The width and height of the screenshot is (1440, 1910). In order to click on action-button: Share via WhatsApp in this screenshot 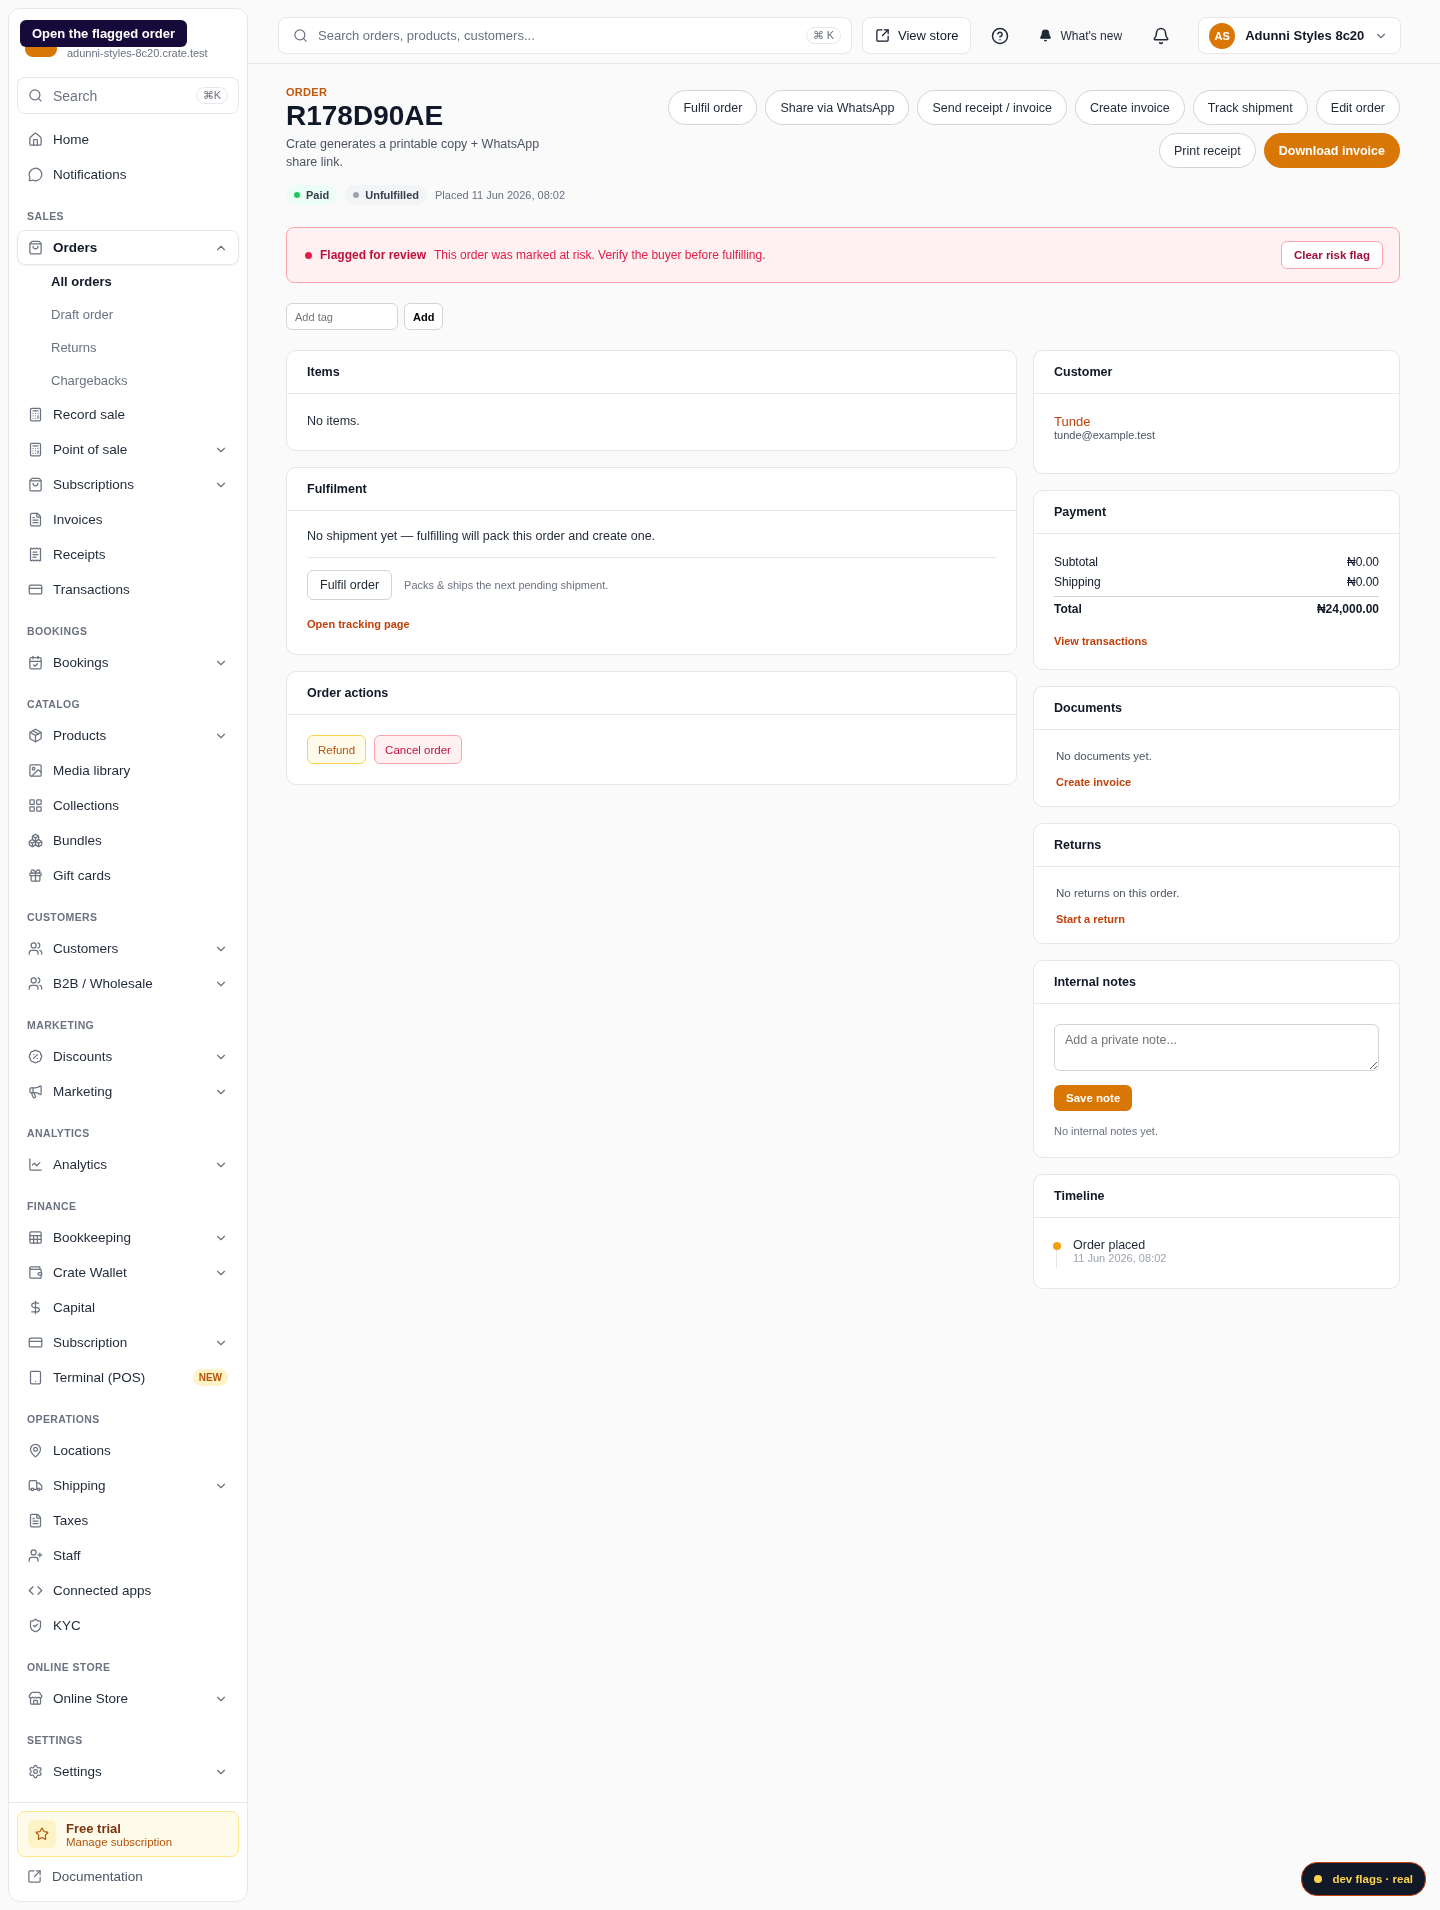, I will do `click(837, 107)`.